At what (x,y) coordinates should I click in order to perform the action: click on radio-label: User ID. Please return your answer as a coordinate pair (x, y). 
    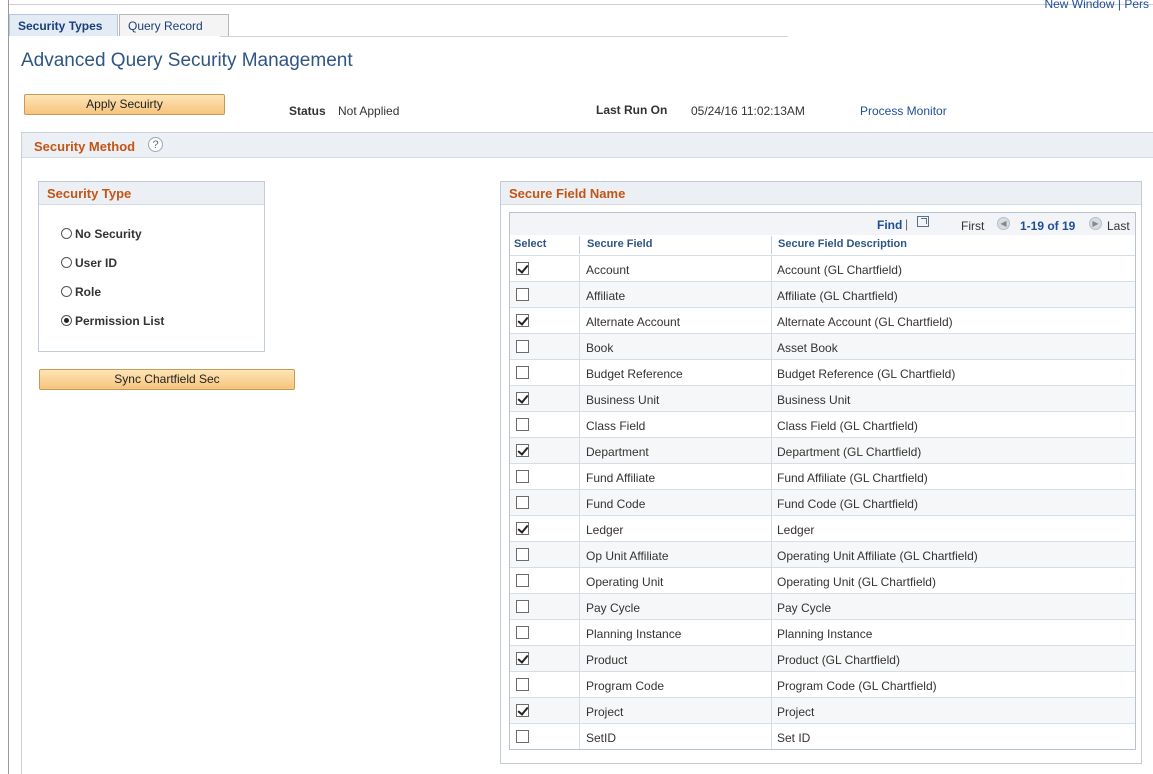
    Looking at the image, I should click on (96, 263).